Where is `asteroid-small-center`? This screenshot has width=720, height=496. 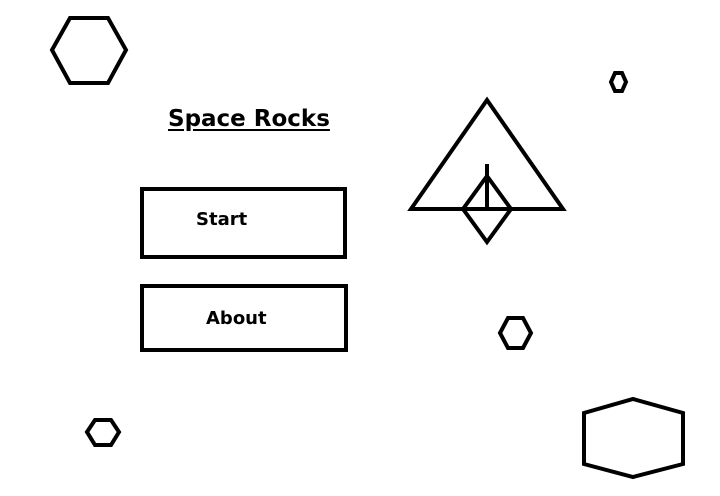
asteroid-small-center is located at coordinates (515, 333).